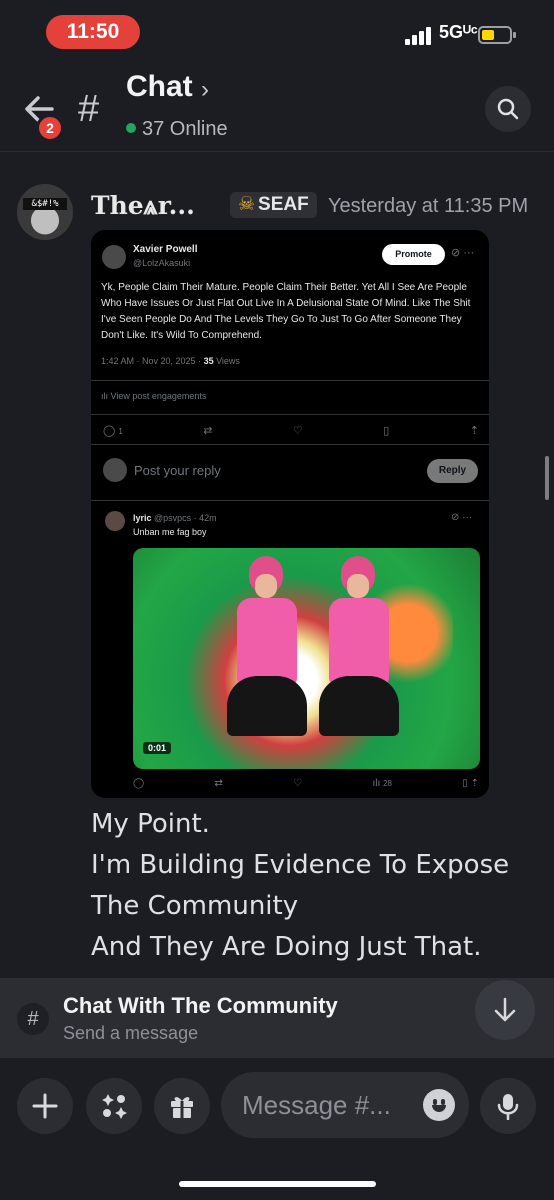 This screenshot has height=1200, width=554. Describe the element at coordinates (382, 783) in the screenshot. I see `views-icon: ılı 28` at that location.